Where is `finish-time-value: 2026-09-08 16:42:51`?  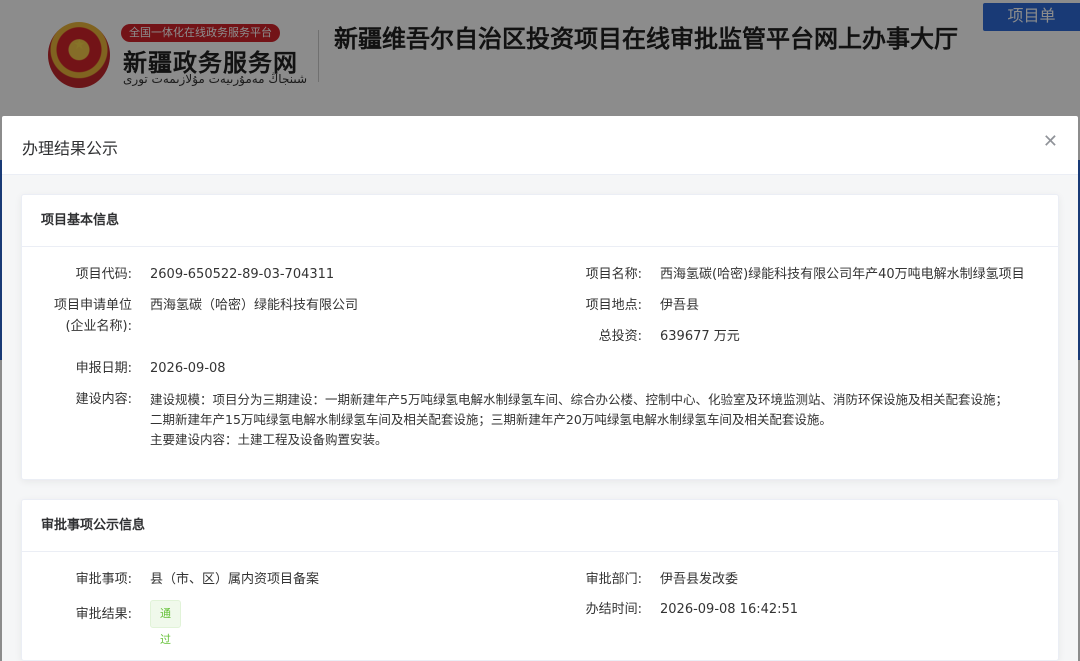 finish-time-value: 2026-09-08 16:42:51 is located at coordinates (729, 609).